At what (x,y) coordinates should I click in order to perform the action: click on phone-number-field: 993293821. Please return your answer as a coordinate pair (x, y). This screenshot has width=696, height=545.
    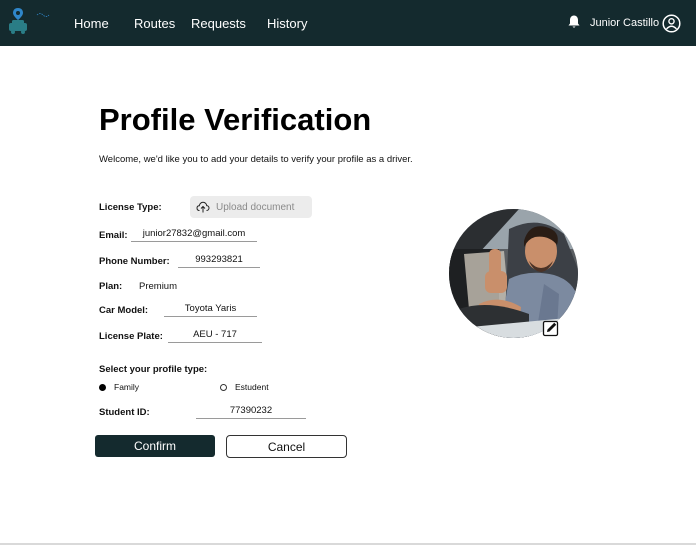
    Looking at the image, I should click on (219, 261).